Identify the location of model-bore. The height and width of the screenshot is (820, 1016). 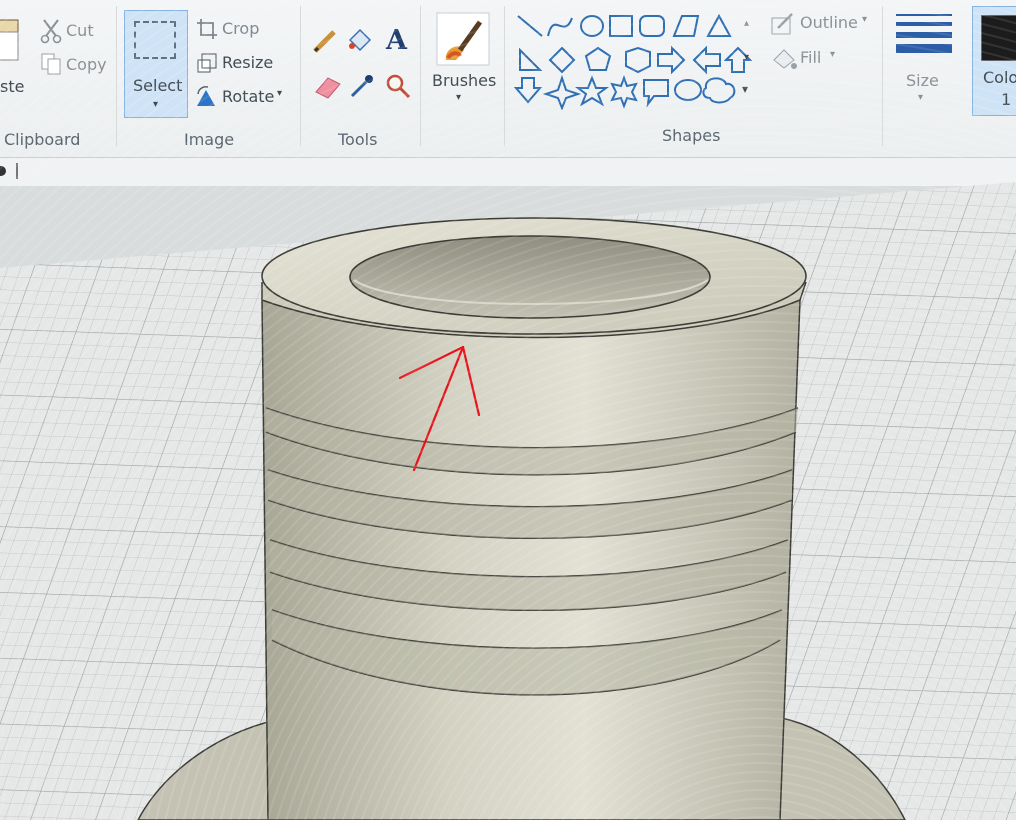
(530, 277).